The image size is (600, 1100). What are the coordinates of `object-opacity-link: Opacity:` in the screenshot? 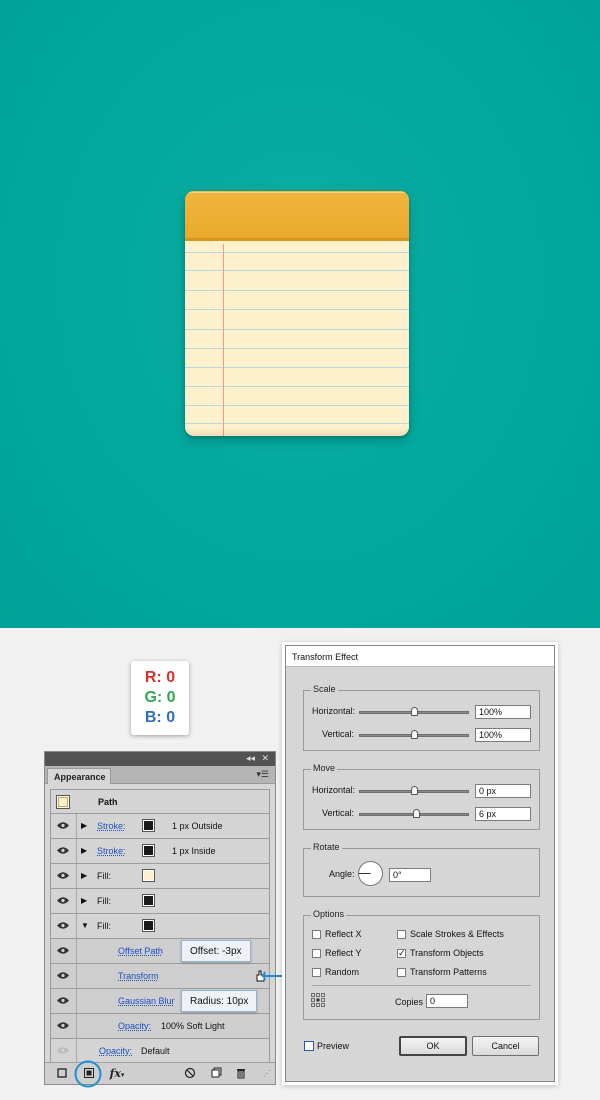 It's located at (115, 1051).